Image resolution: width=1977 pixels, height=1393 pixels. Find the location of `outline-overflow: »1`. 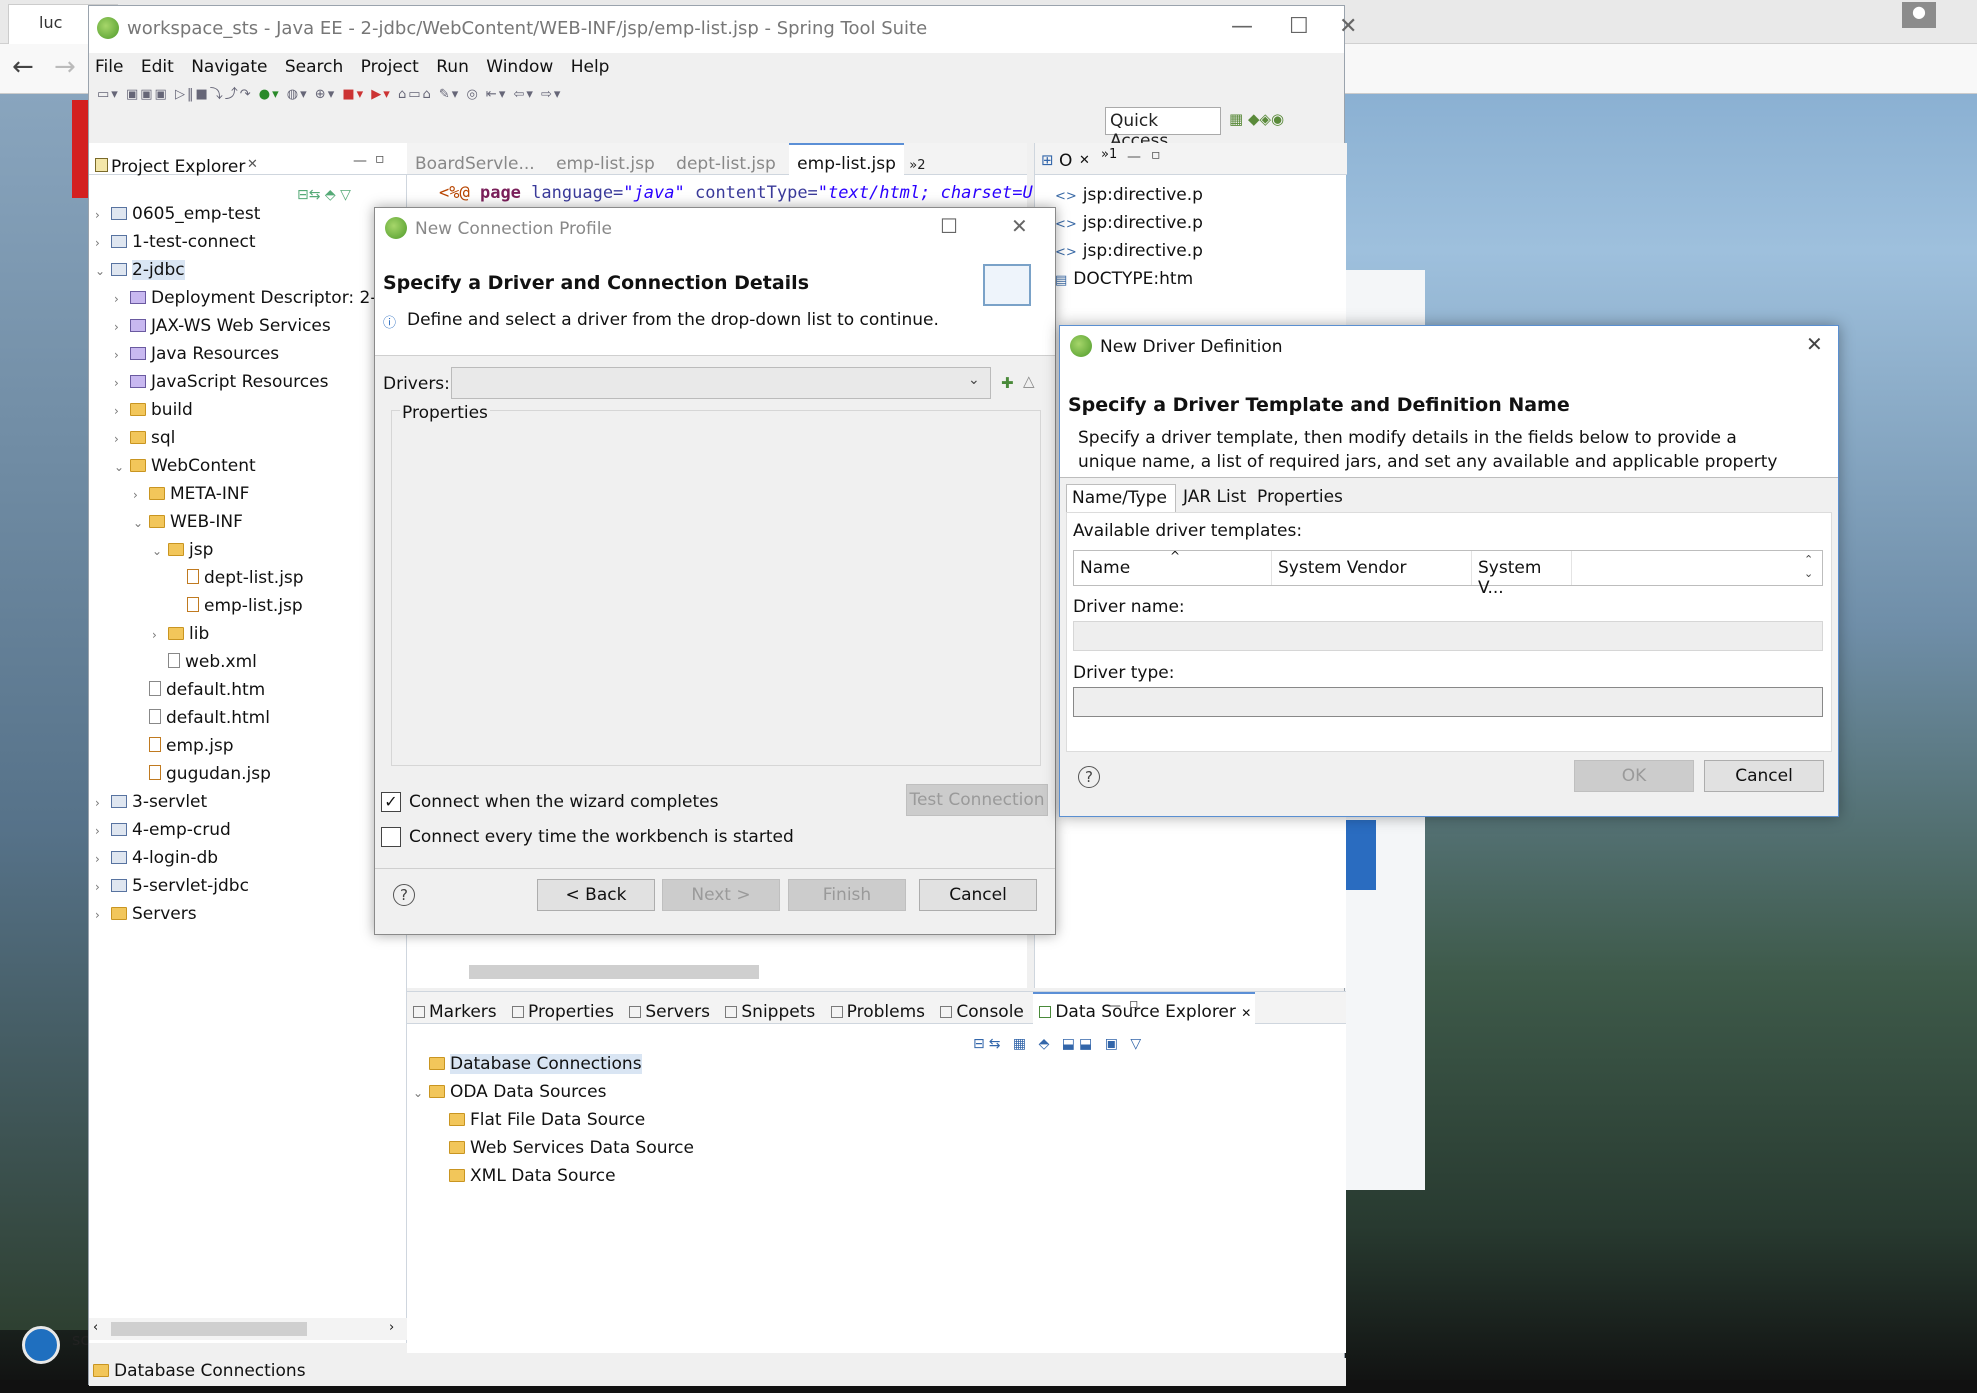

outline-overflow: »1 is located at coordinates (1109, 154).